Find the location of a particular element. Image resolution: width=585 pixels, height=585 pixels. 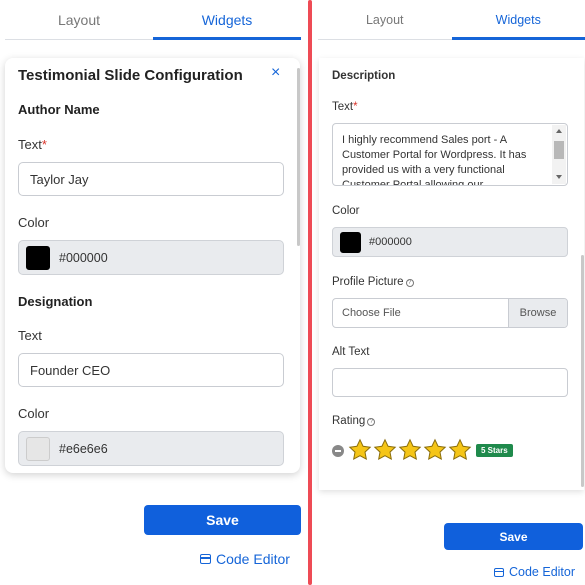

save-button-right: Save is located at coordinates (513, 536).